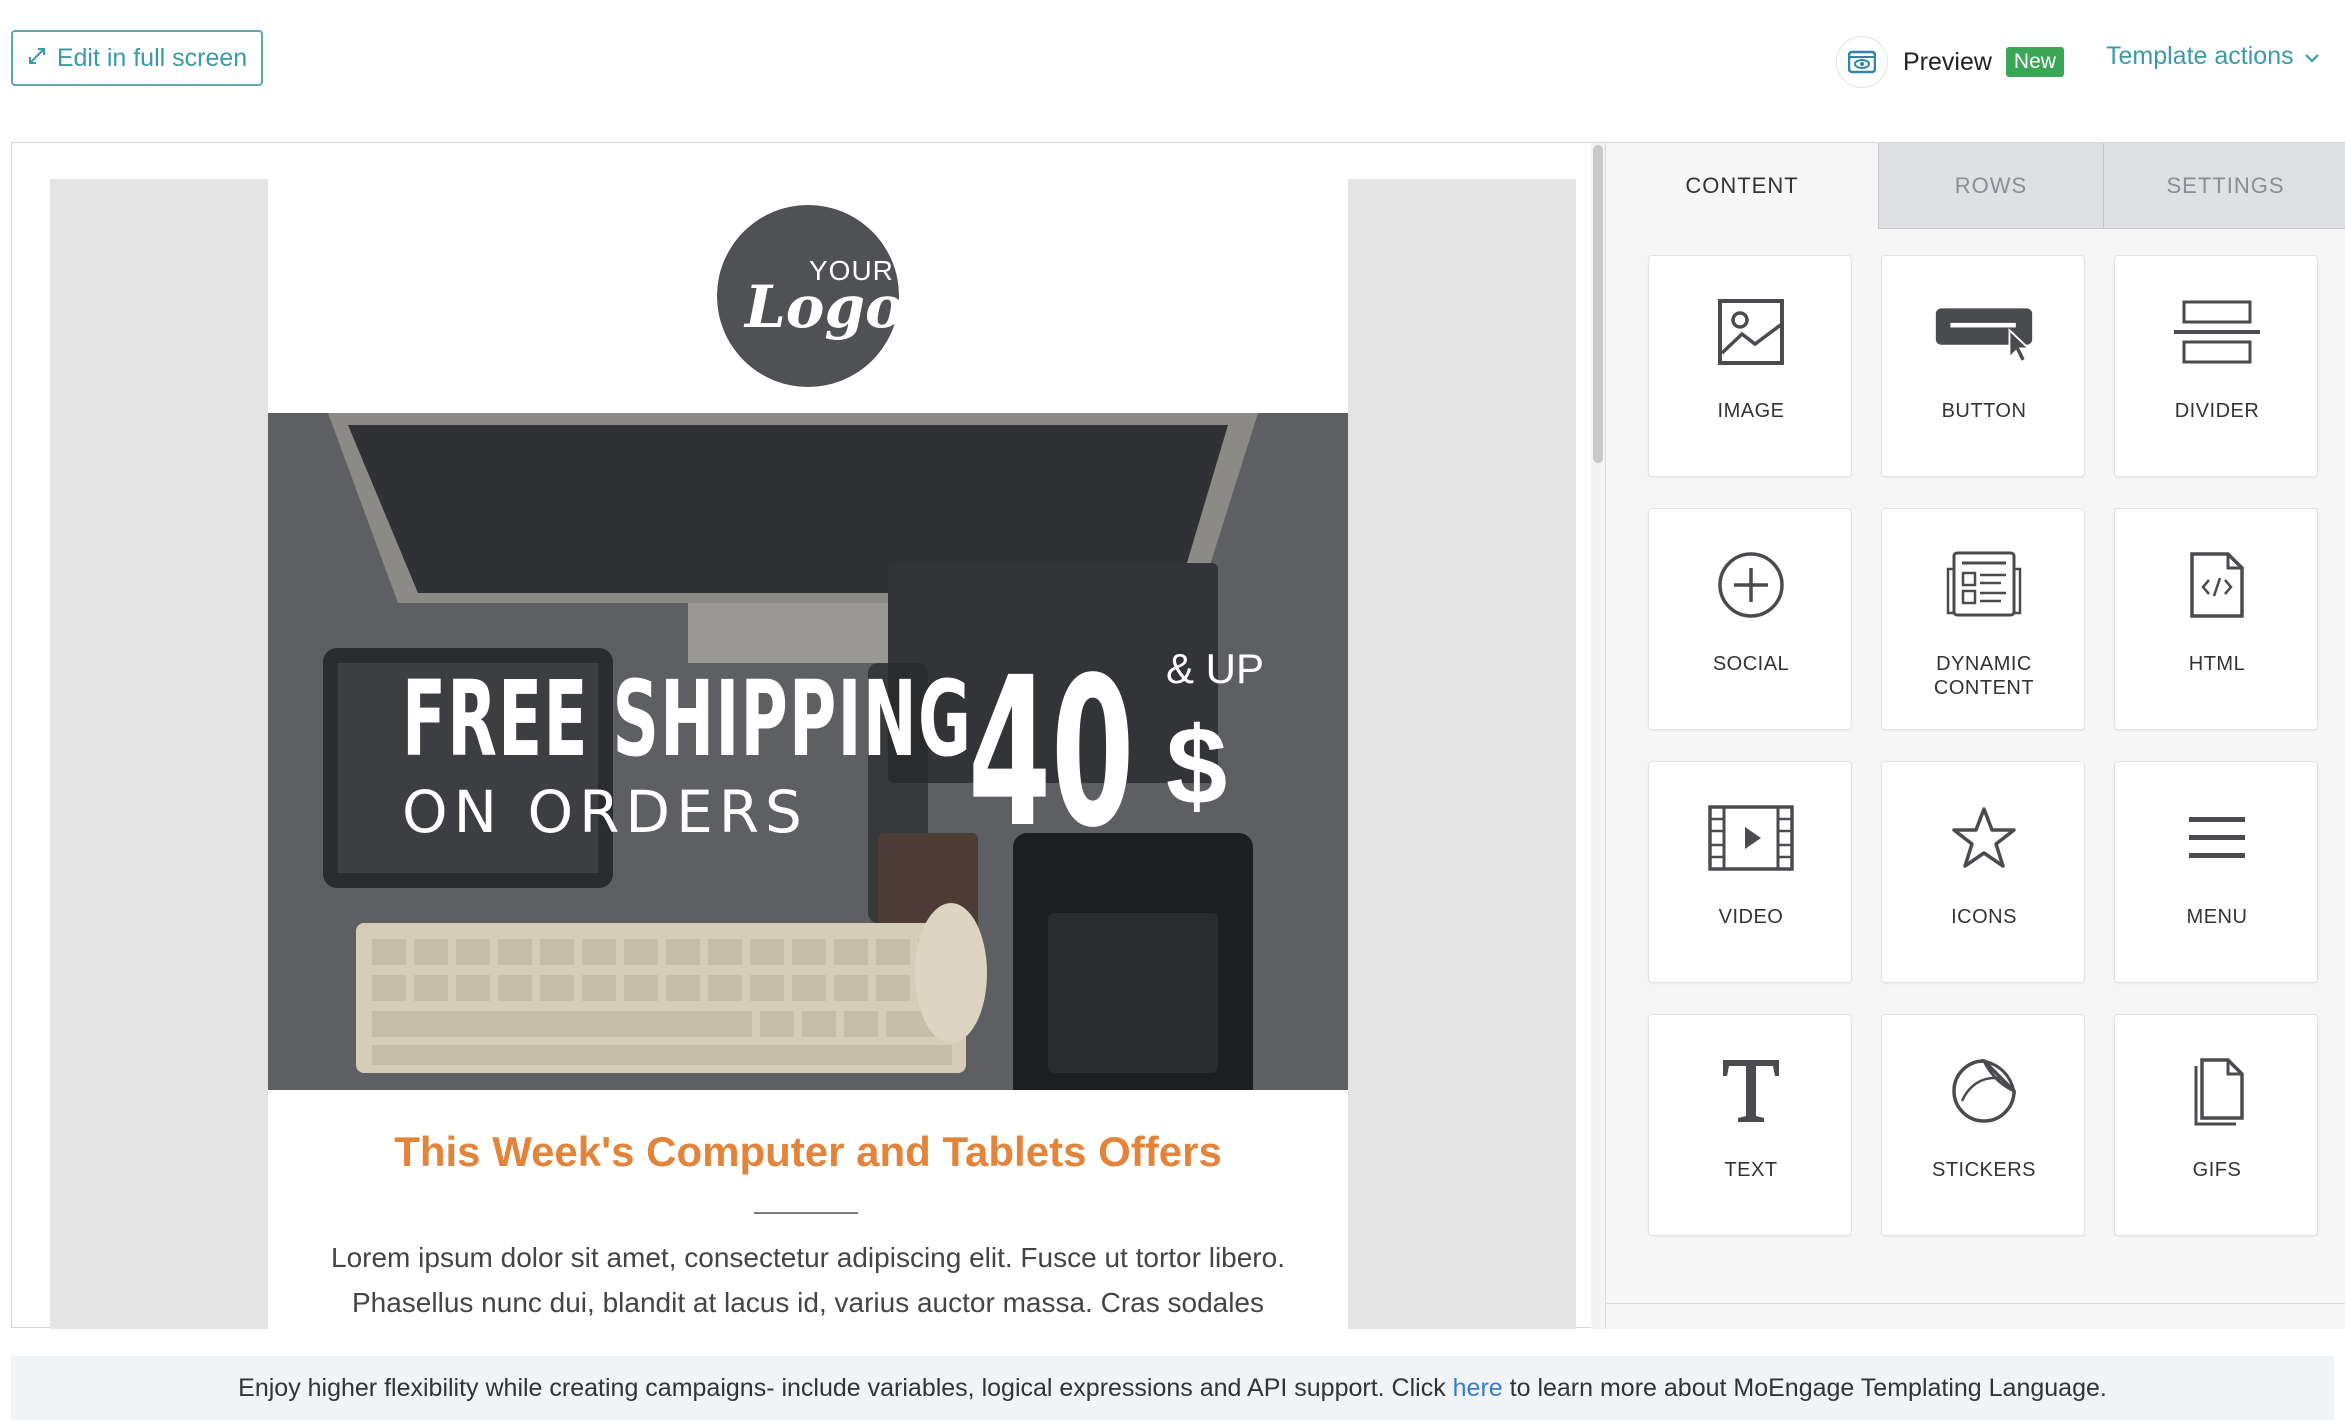  What do you see at coordinates (1984, 1091) in the screenshot?
I see `sticker-icon` at bounding box center [1984, 1091].